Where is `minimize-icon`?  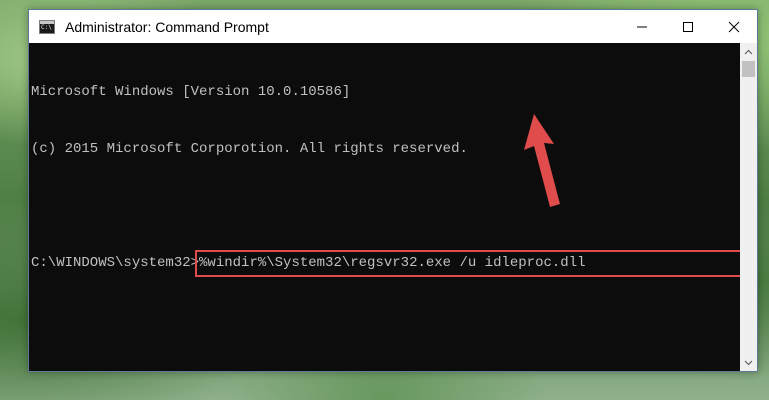 minimize-icon is located at coordinates (642, 26).